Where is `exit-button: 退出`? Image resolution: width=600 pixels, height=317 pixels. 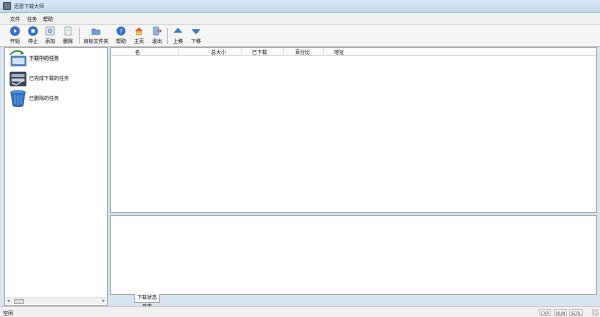 exit-button: 退出 is located at coordinates (157, 36).